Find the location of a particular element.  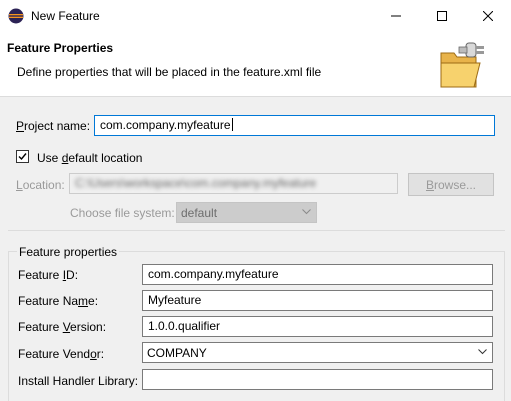

minimize-button is located at coordinates (396, 15).